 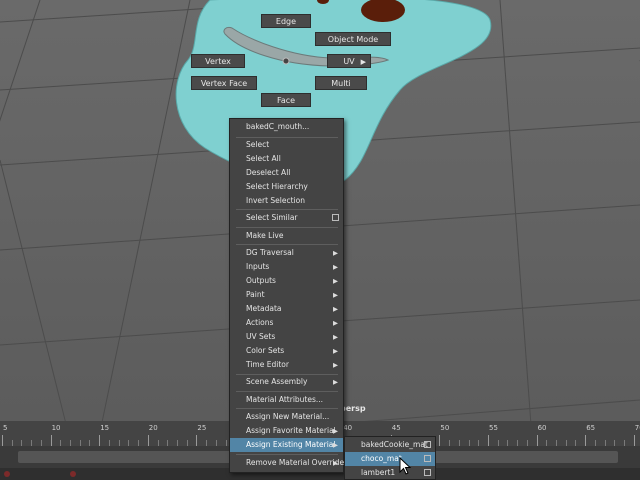 What do you see at coordinates (394, 444) in the screenshot?
I see `submenu-item-label: bakedCookie_mat` at bounding box center [394, 444].